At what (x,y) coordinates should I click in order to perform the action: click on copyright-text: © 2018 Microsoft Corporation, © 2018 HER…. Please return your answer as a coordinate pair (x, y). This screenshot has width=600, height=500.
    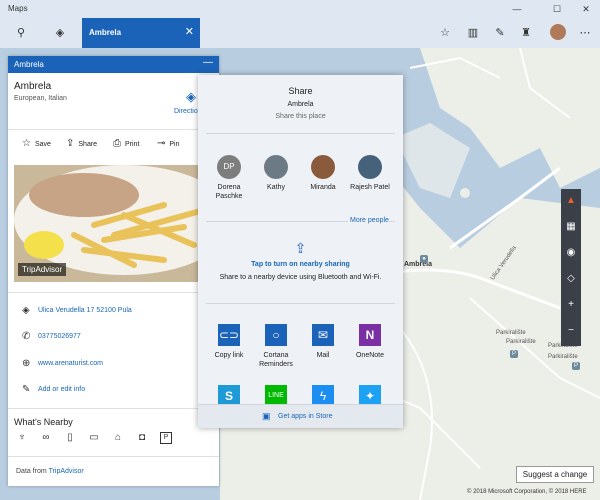
    Looking at the image, I should click on (527, 492).